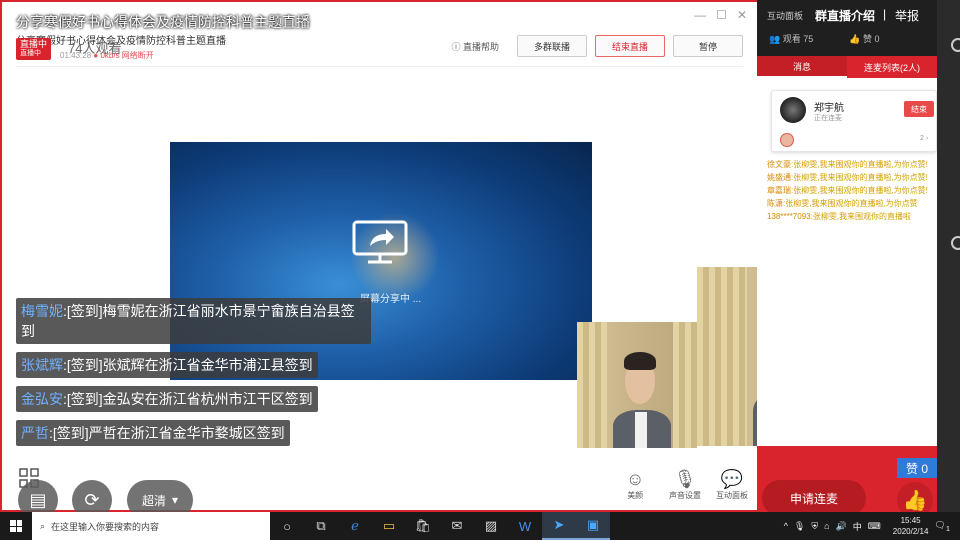  I want to click on guest-camera-view, so click(637, 385).